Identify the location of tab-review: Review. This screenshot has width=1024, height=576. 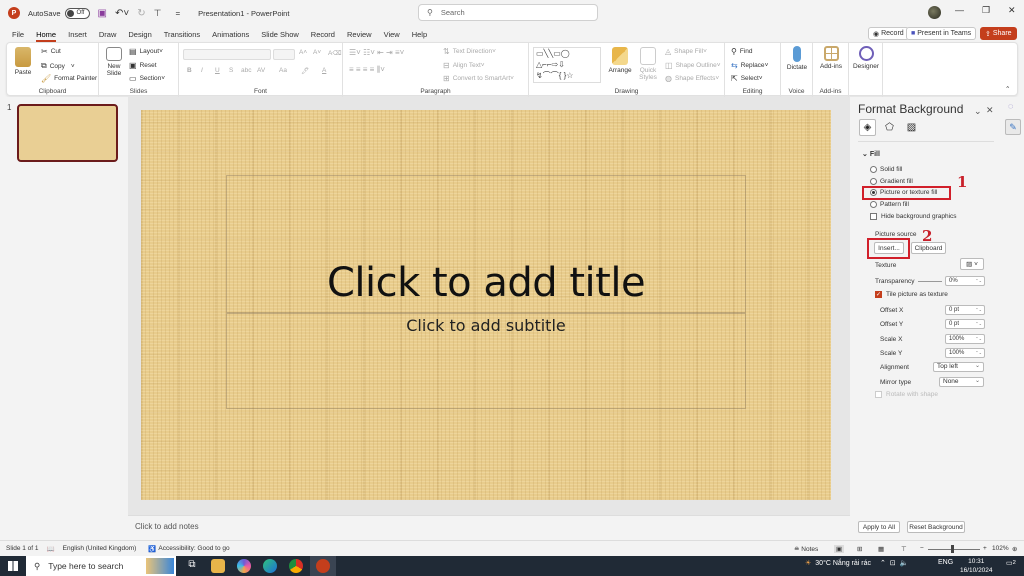
(359, 34).